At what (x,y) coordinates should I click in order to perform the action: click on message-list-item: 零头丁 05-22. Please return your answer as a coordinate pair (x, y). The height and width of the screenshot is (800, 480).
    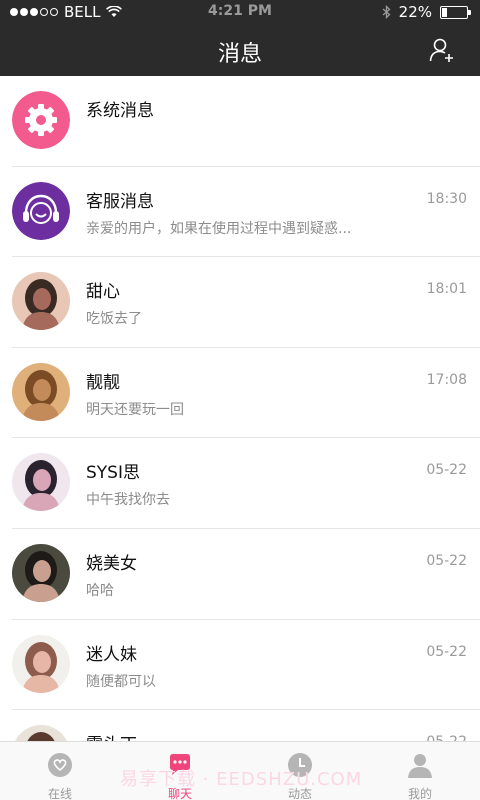
    Looking at the image, I should click on (246, 725).